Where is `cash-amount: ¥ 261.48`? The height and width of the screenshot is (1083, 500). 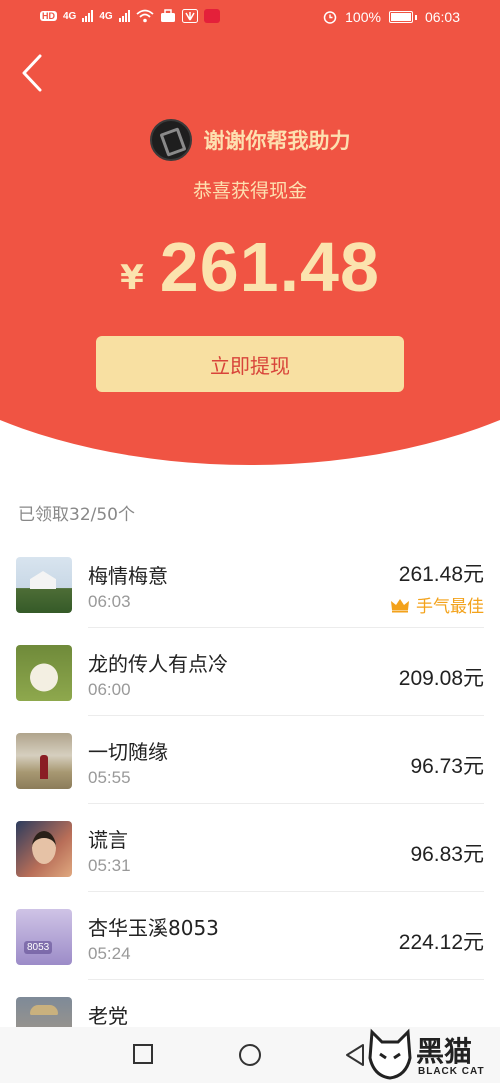
cash-amount: ¥ 261.48 is located at coordinates (250, 267).